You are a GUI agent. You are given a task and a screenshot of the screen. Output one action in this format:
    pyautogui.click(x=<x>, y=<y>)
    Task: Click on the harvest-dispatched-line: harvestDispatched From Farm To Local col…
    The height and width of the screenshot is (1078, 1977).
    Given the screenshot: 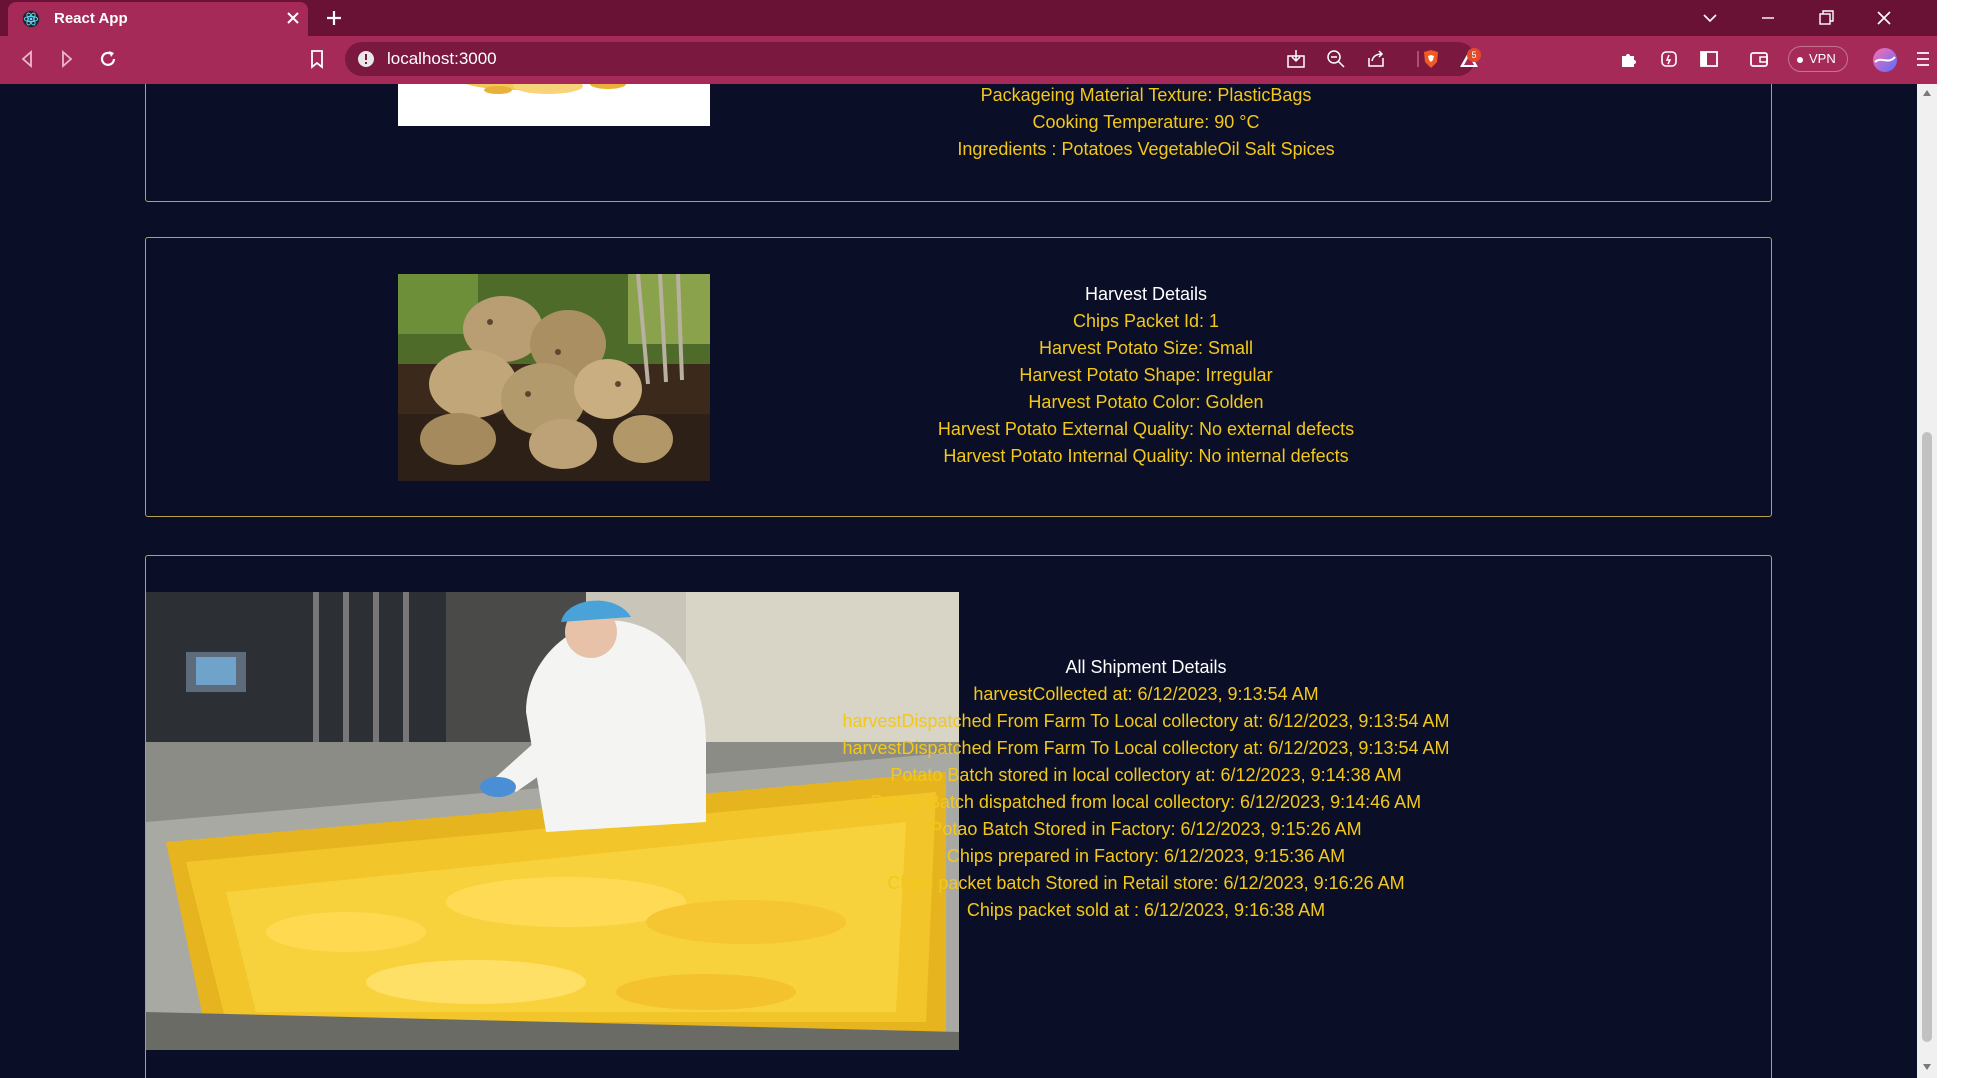 What is the action you would take?
    pyautogui.click(x=1146, y=721)
    